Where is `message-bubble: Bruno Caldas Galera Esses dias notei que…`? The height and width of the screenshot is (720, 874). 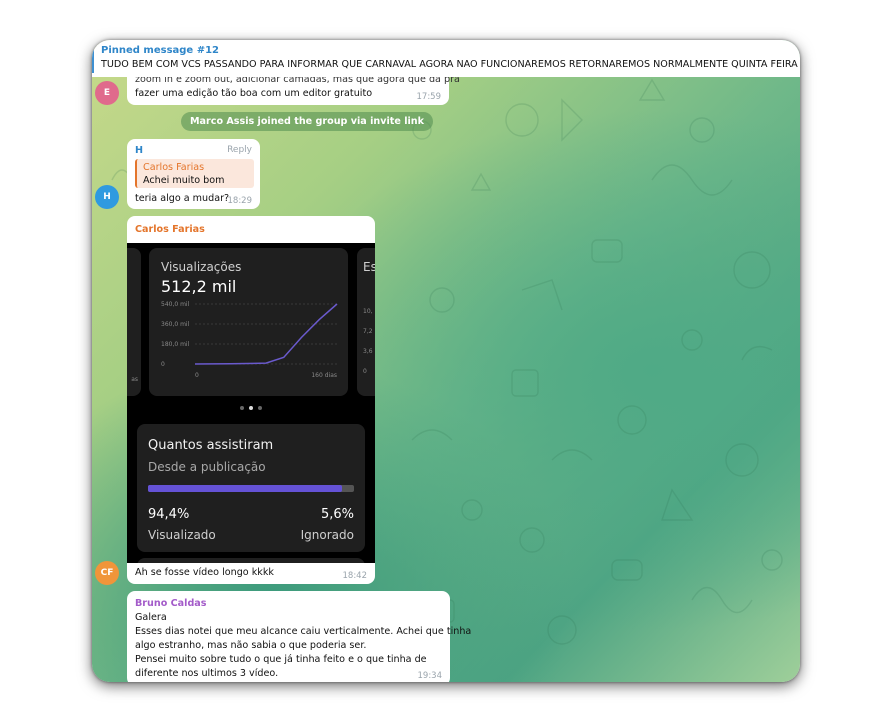 message-bubble: Bruno Caldas Galera Esses dias notei que… is located at coordinates (299, 636).